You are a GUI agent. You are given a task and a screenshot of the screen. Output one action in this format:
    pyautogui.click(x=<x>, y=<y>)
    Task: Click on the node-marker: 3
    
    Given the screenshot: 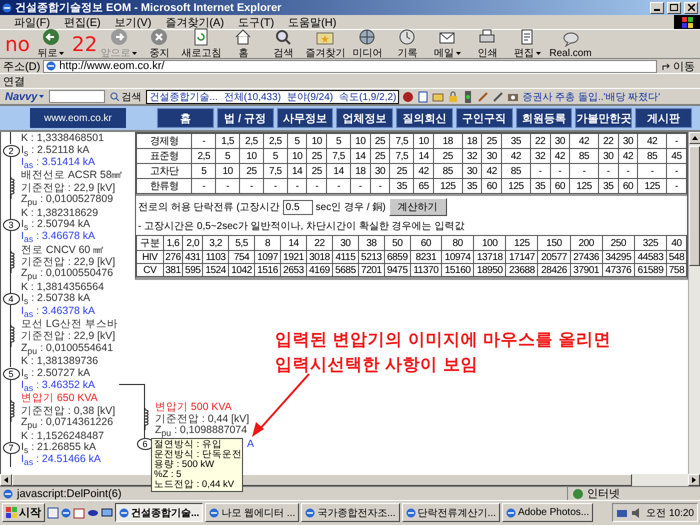 What is the action you would take?
    pyautogui.click(x=11, y=224)
    